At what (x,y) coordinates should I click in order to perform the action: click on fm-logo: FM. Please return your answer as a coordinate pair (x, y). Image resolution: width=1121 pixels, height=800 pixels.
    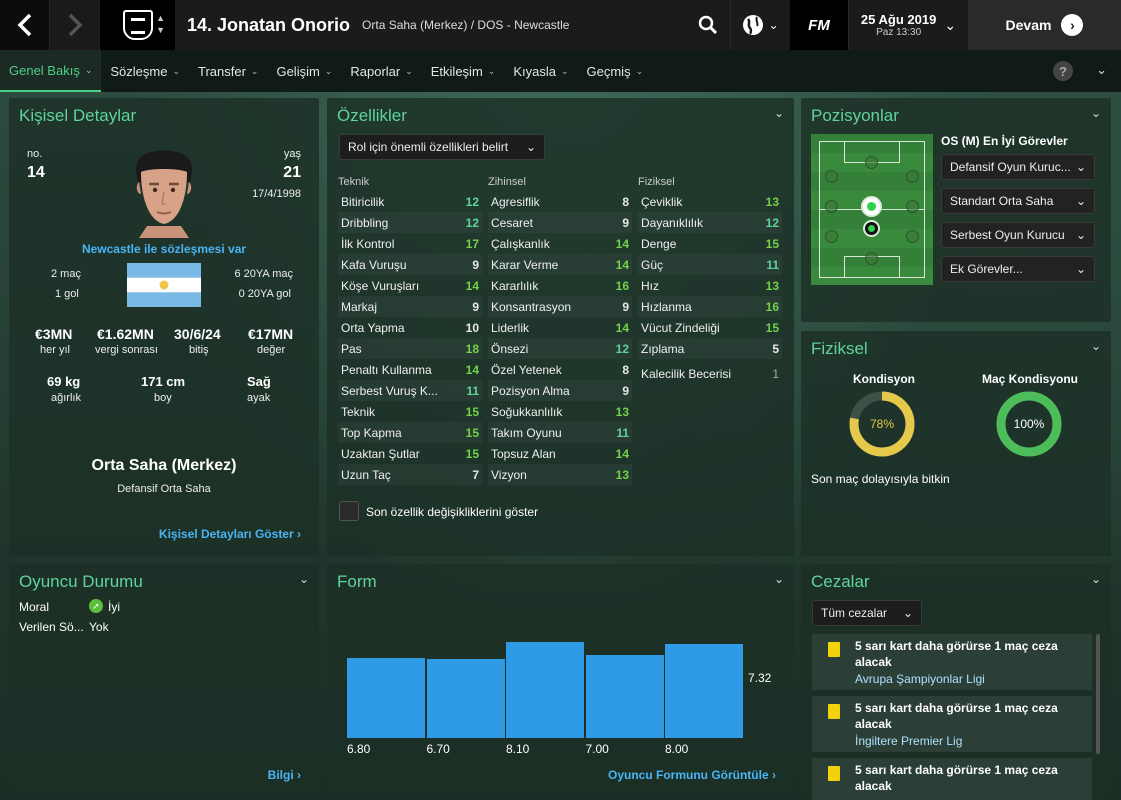
    Looking at the image, I should click on (819, 25).